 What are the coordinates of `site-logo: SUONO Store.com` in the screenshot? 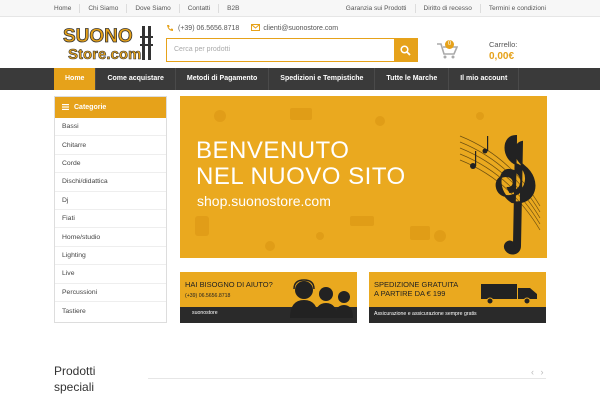 It's located at (110, 43).